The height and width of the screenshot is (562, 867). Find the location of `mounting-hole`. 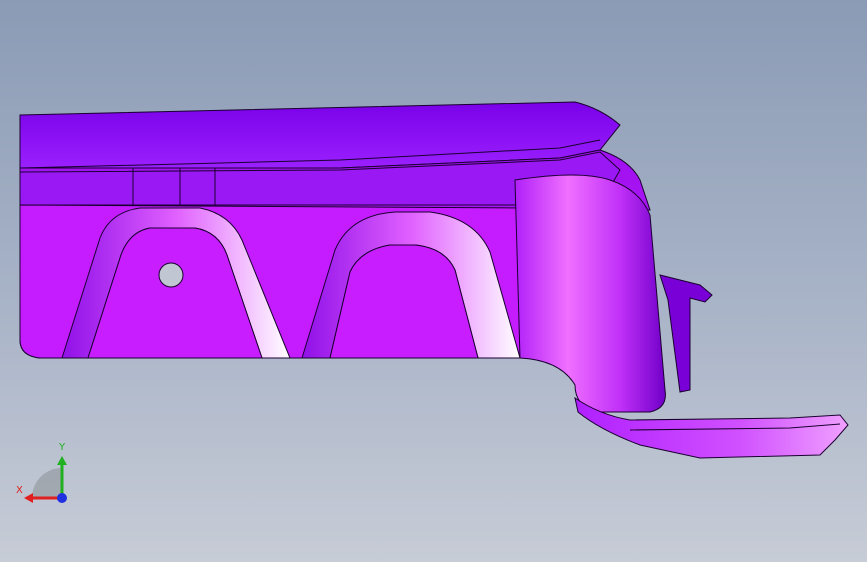

mounting-hole is located at coordinates (171, 275).